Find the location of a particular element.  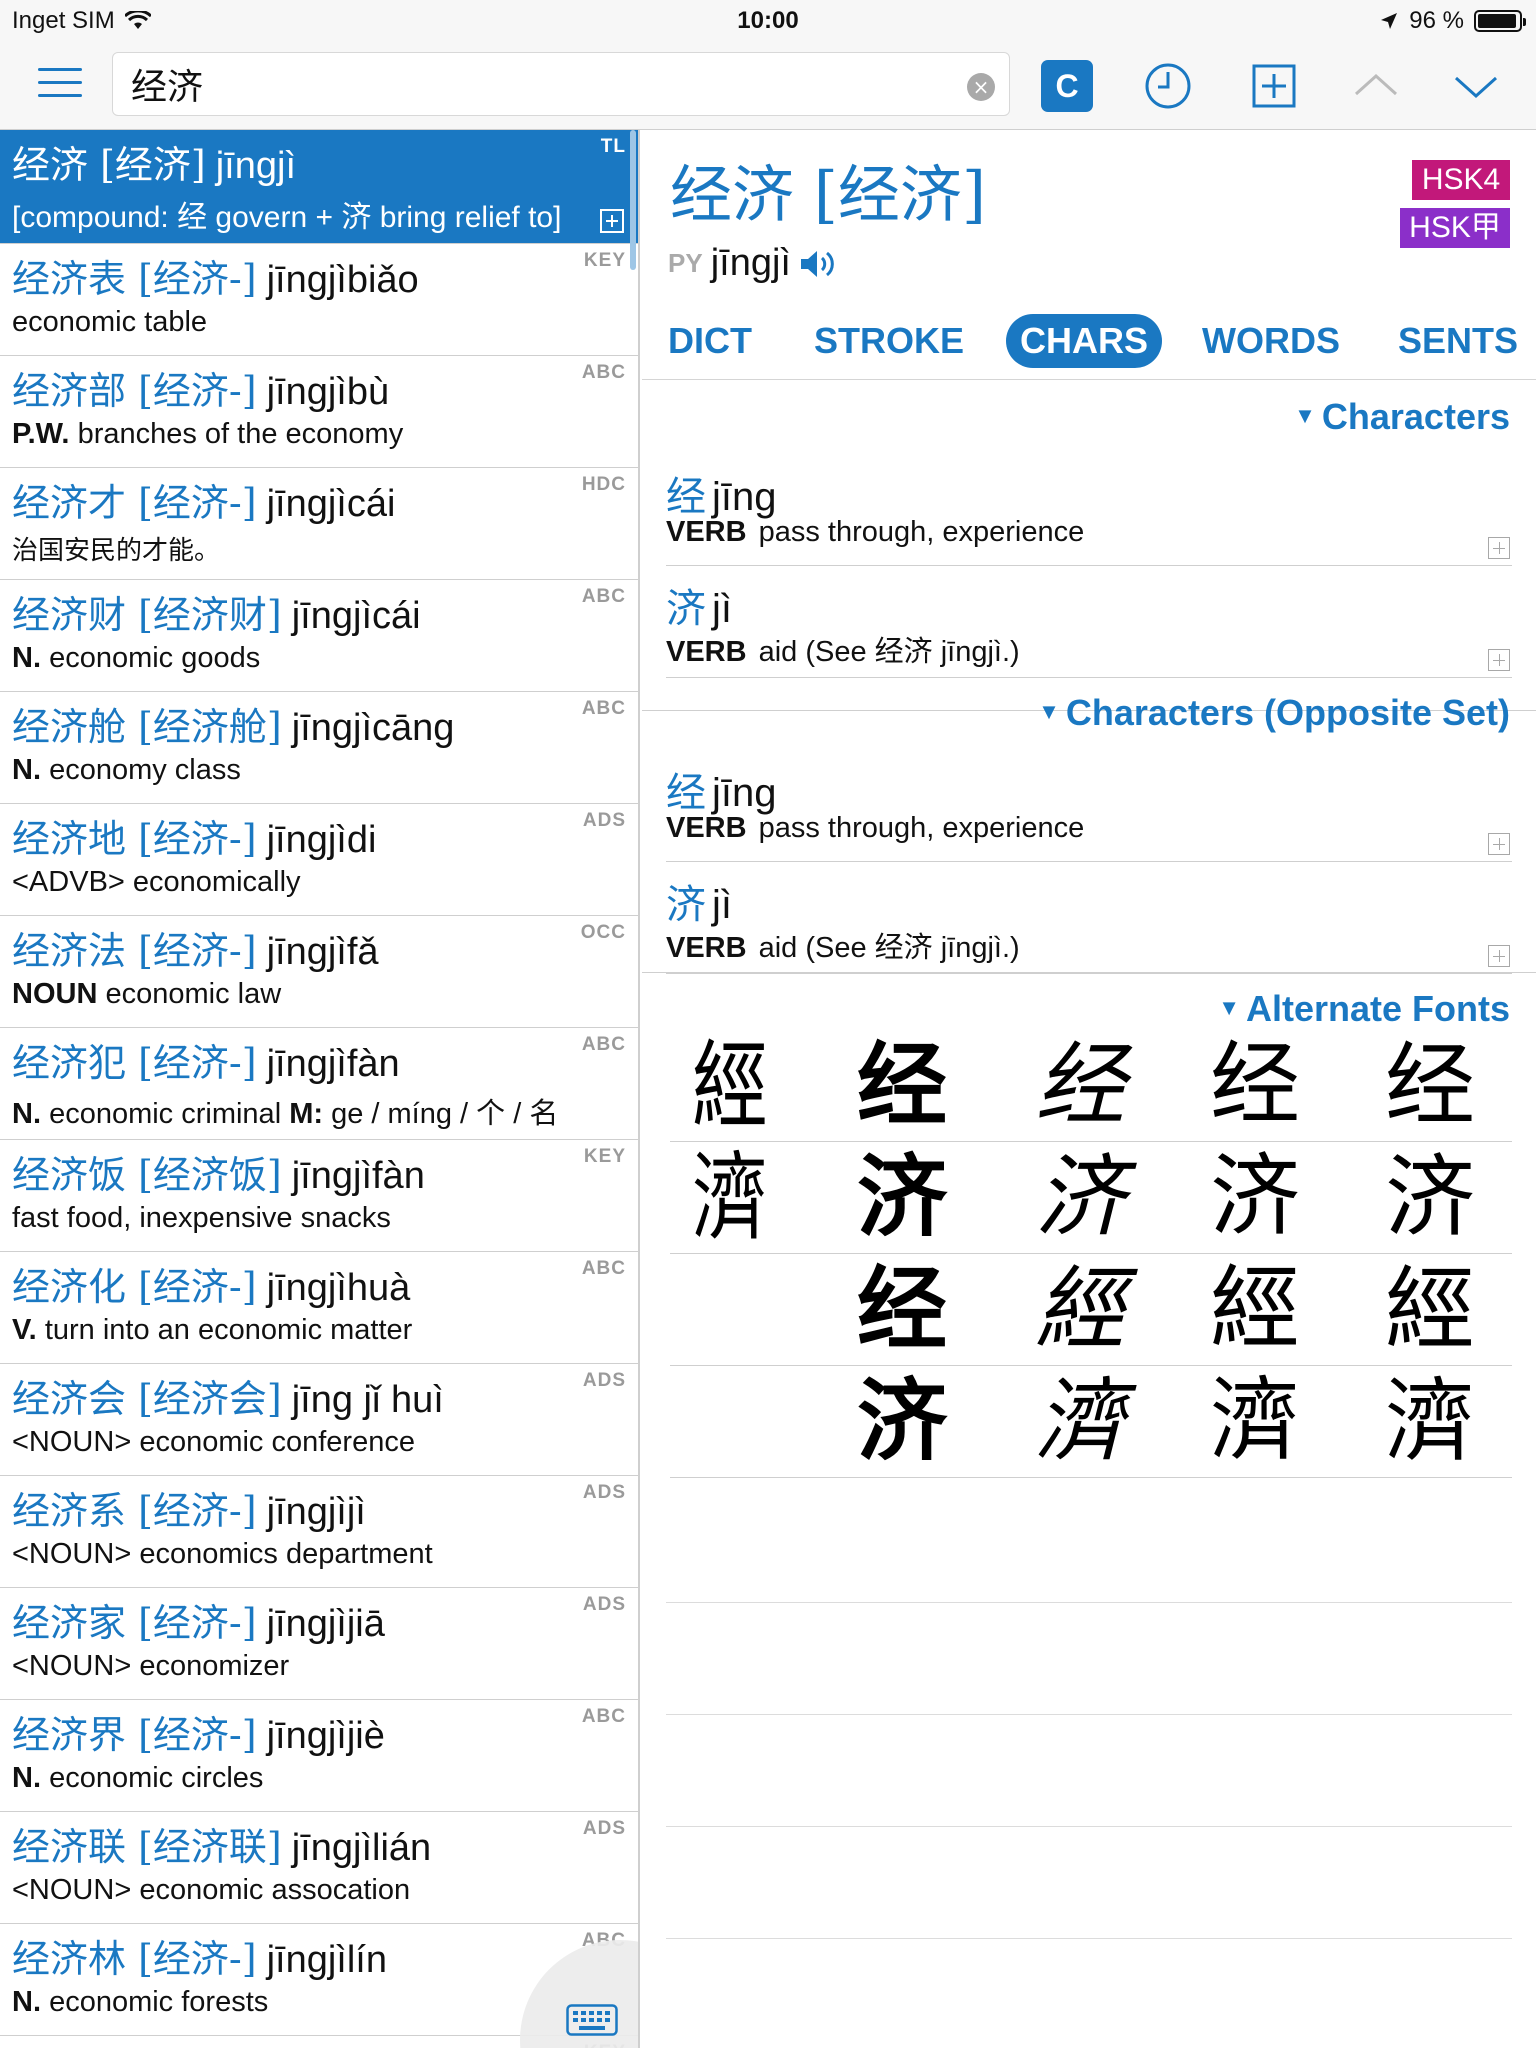

list-item: 经济表 [经济-] jīngjìbiǎo economic table KEY is located at coordinates (319, 300).